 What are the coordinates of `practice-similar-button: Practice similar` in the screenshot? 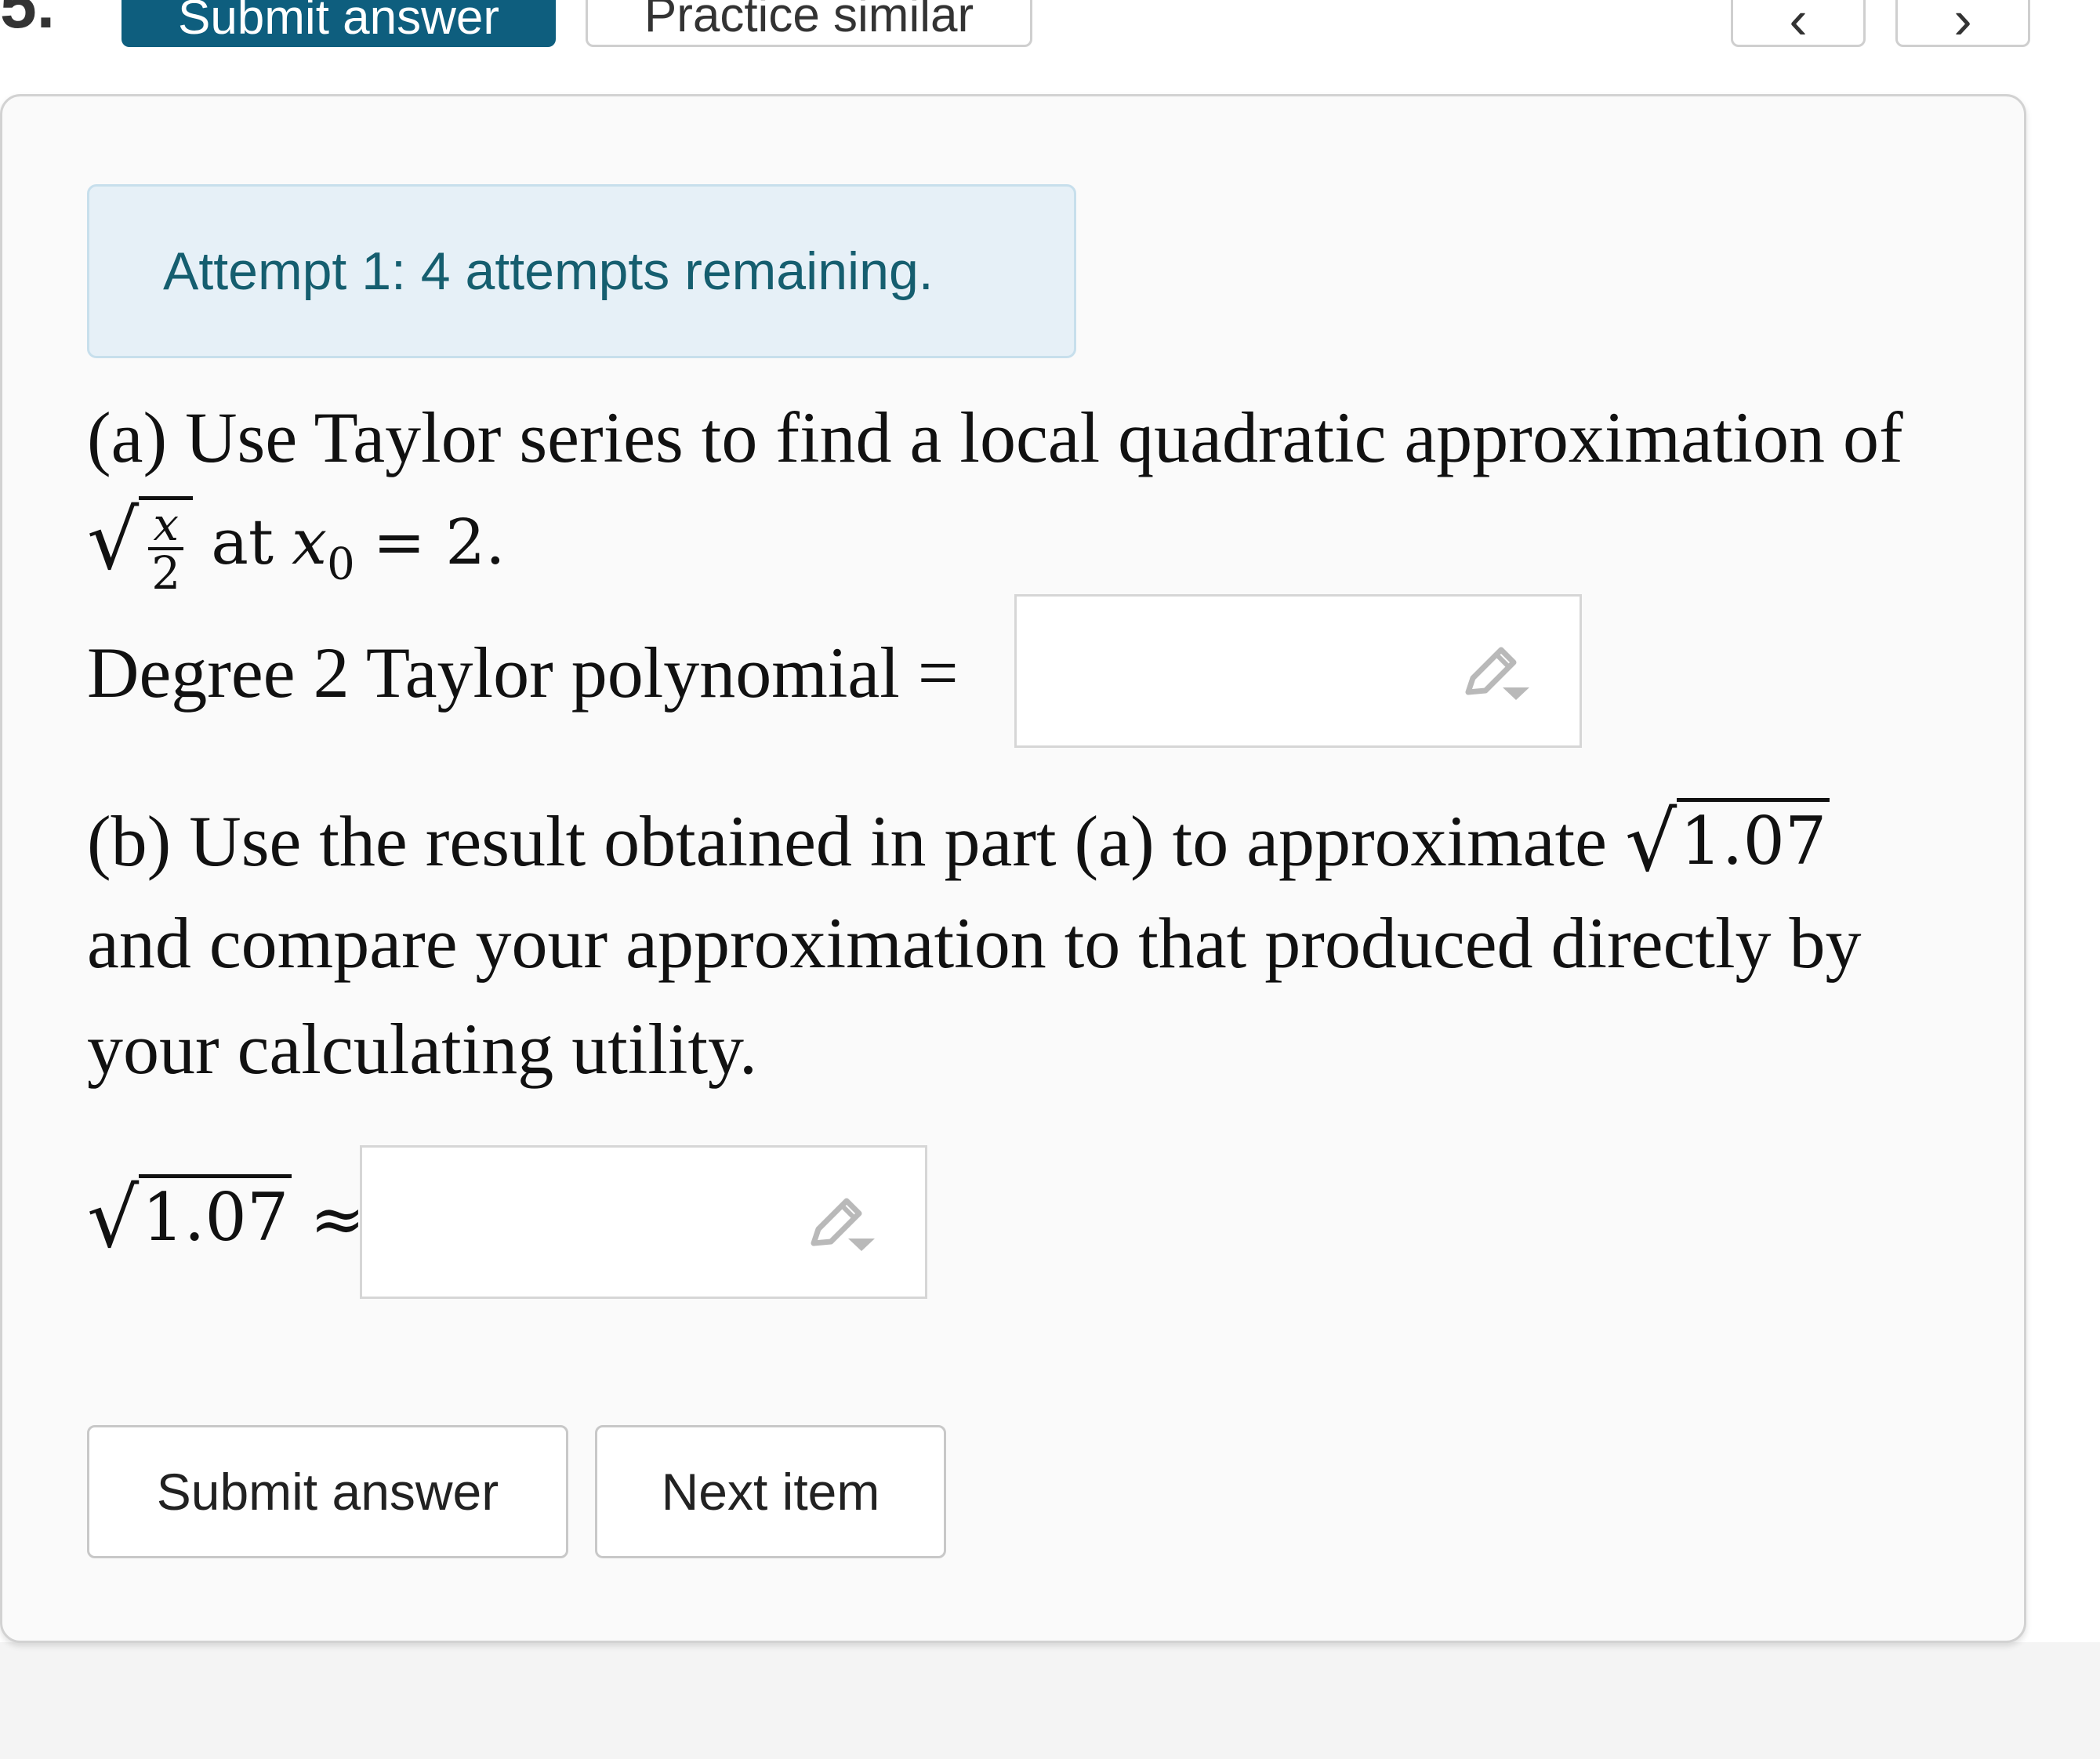 It's located at (809, 23).